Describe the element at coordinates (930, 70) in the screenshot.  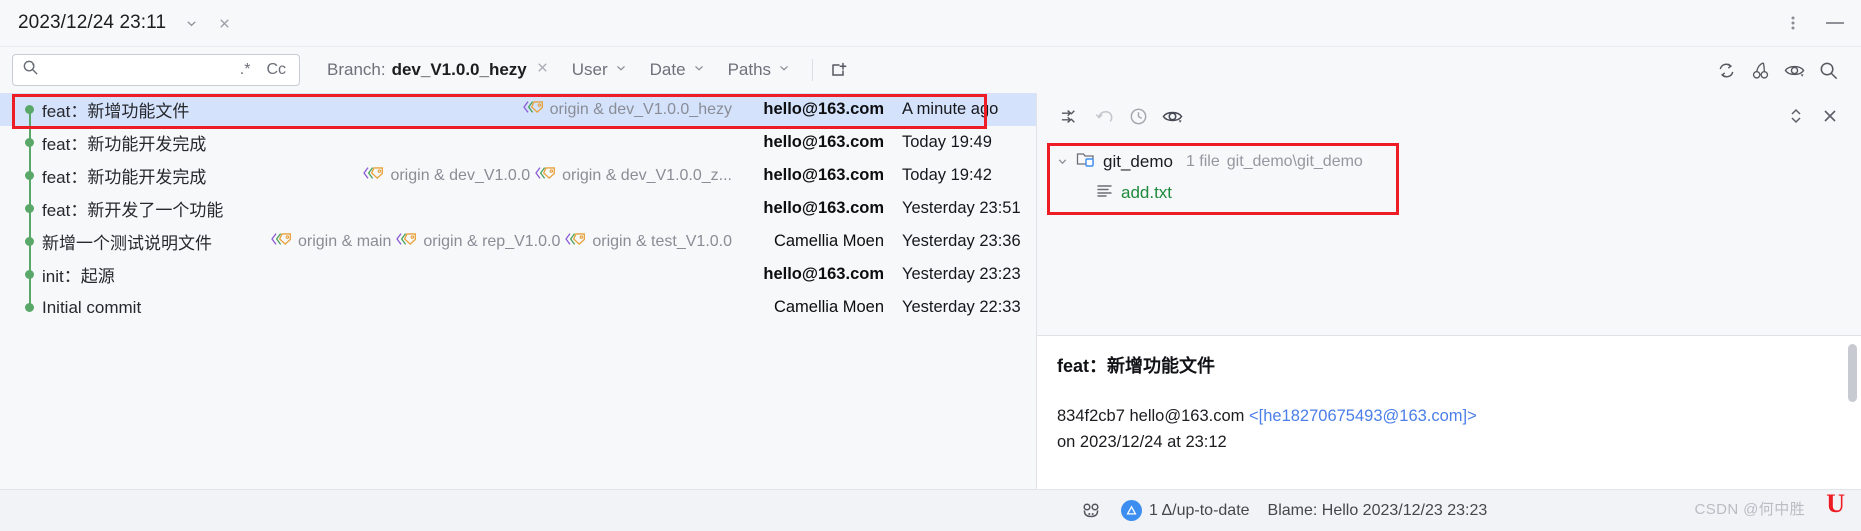
I see `log-toolbar: .* Cc Branch: dev_V1.0.0_hezy User Date` at that location.